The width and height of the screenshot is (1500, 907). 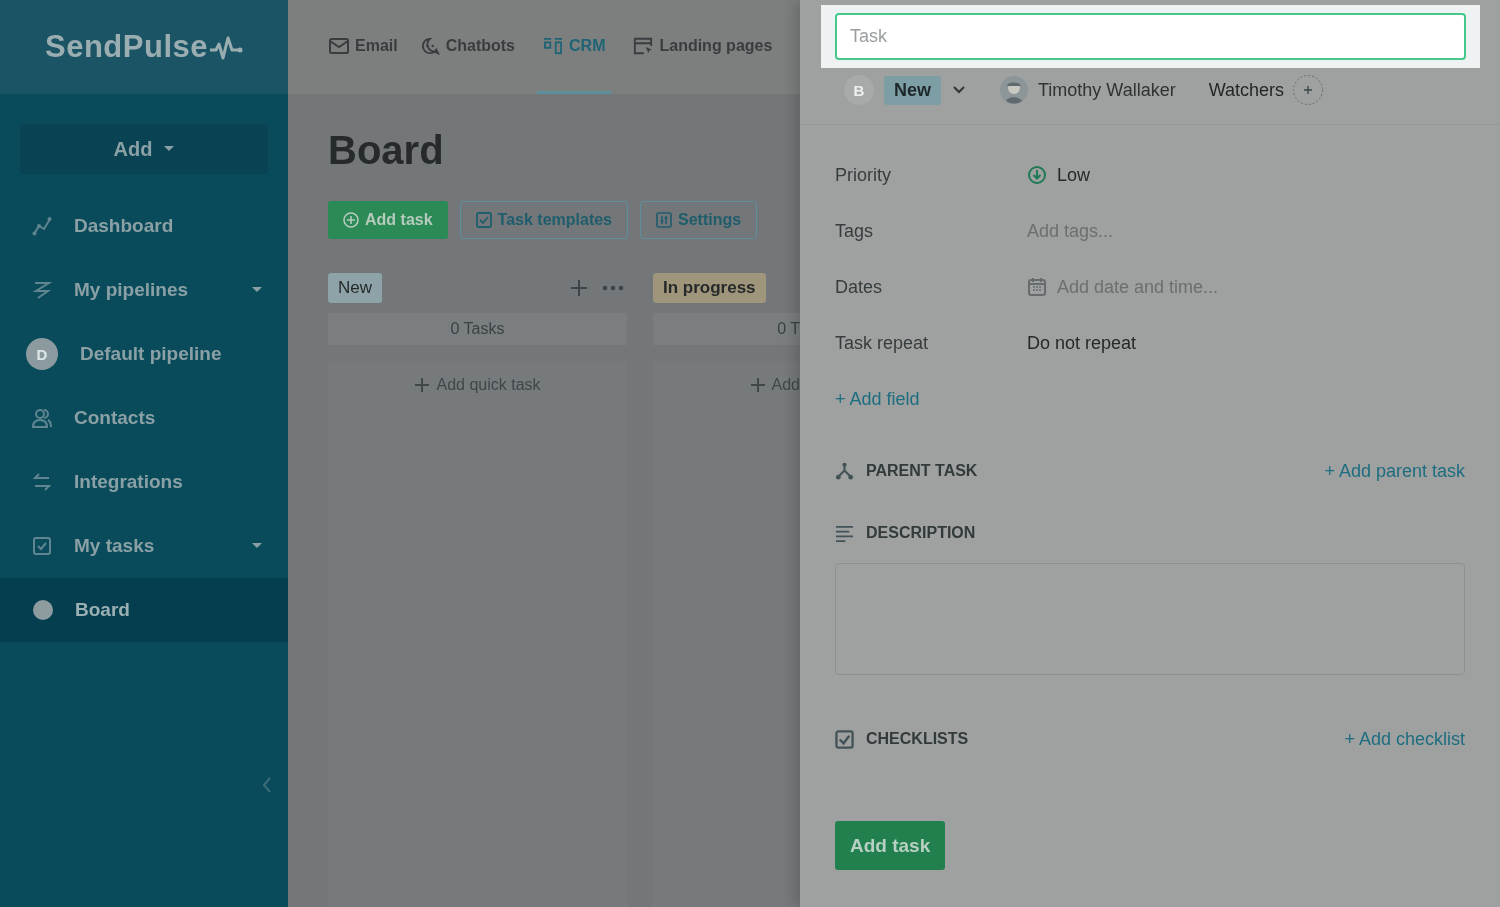 What do you see at coordinates (144, 354) in the screenshot?
I see `sidebar-item: D Default pipeline` at bounding box center [144, 354].